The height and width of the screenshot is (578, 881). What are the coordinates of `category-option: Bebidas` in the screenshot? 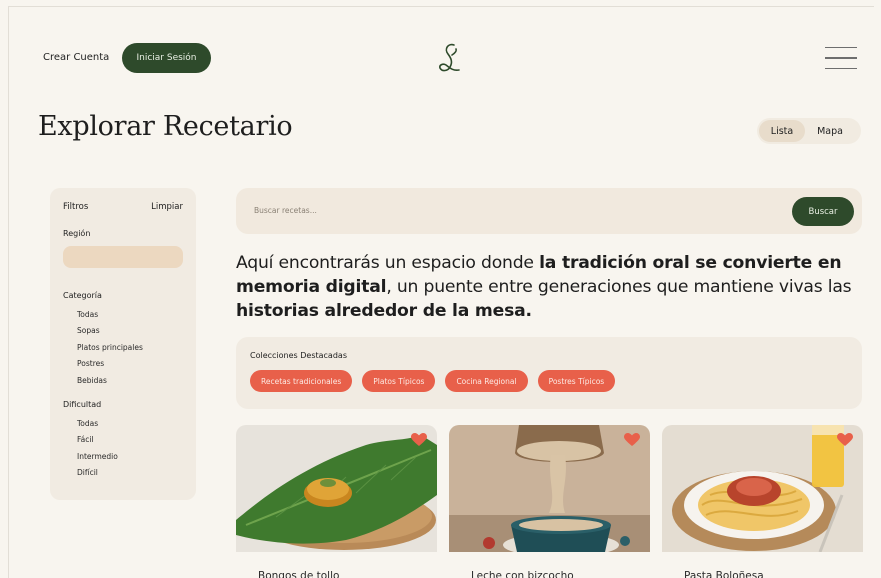 It's located at (130, 381).